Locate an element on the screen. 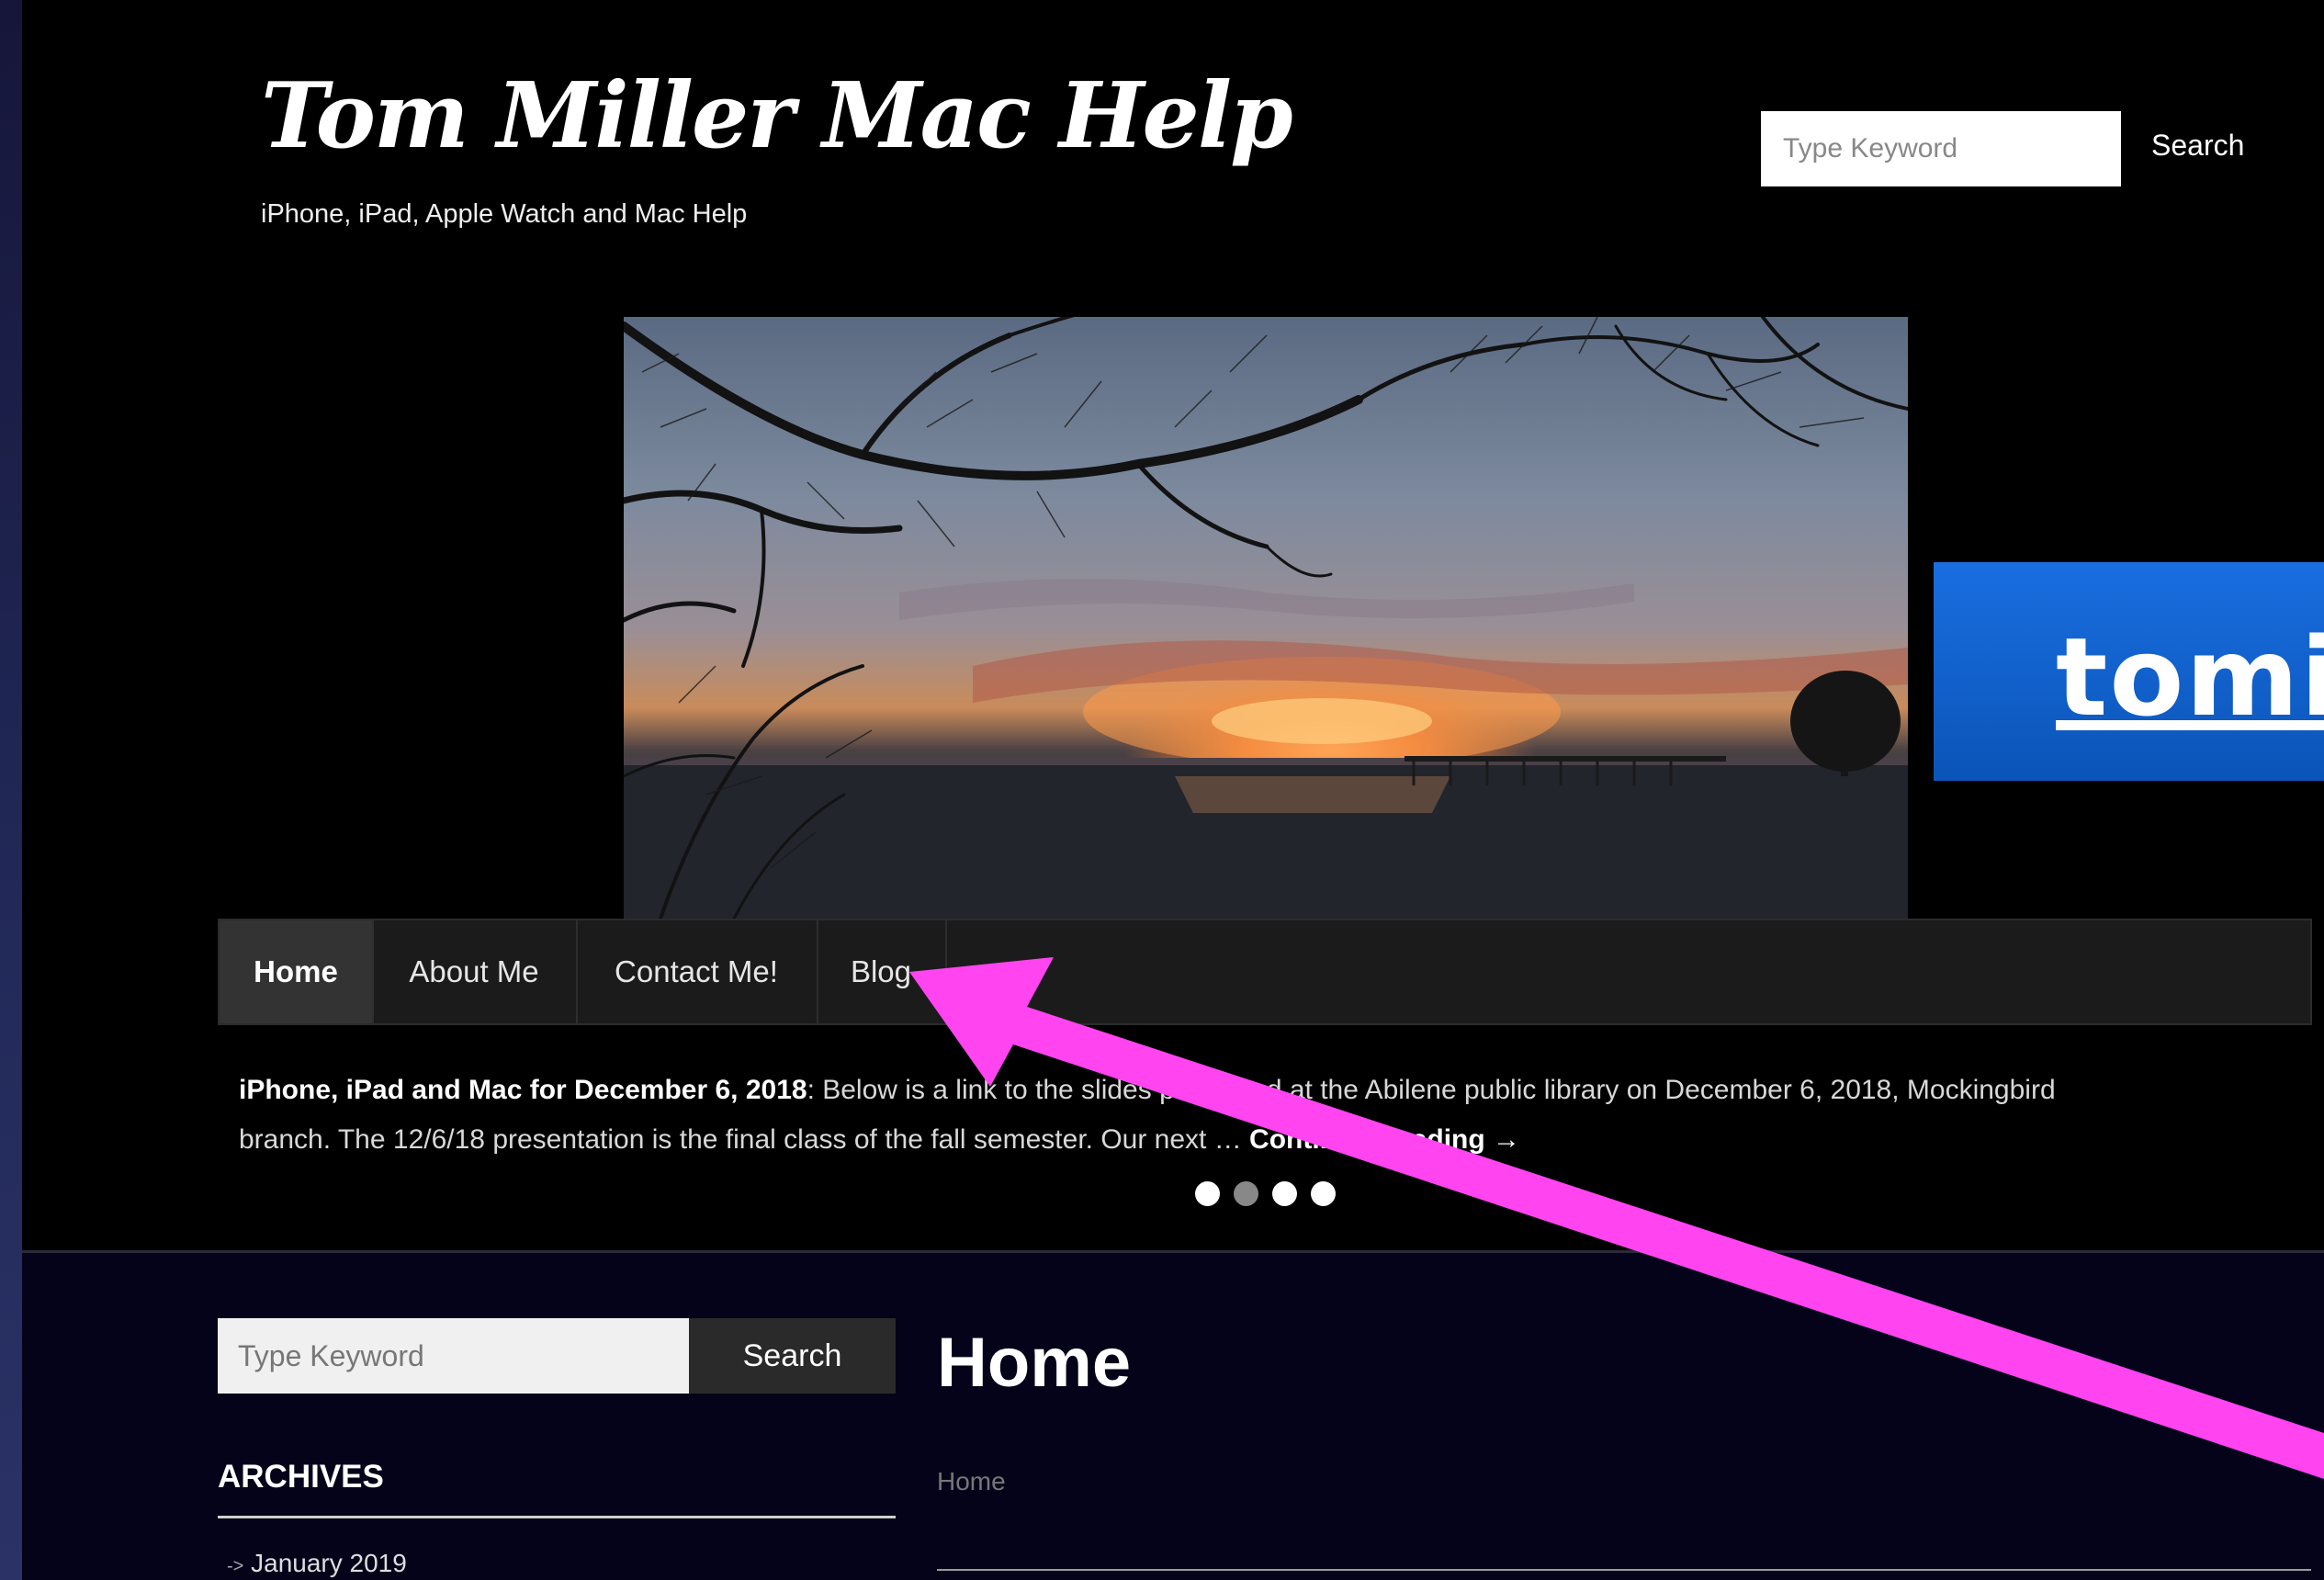 This screenshot has height=1580, width=2324. nav-item-about-me: About Me is located at coordinates (475, 971).